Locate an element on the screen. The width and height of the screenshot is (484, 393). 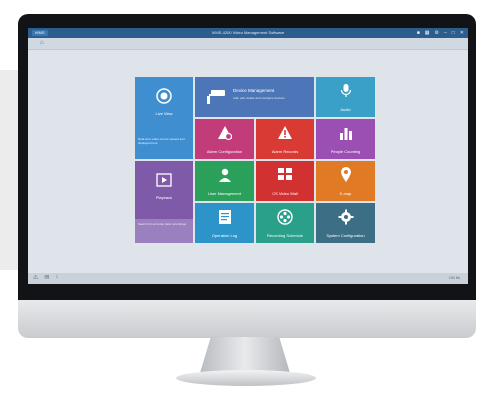
grid-icon: ▦ is located at coordinates (427, 33).